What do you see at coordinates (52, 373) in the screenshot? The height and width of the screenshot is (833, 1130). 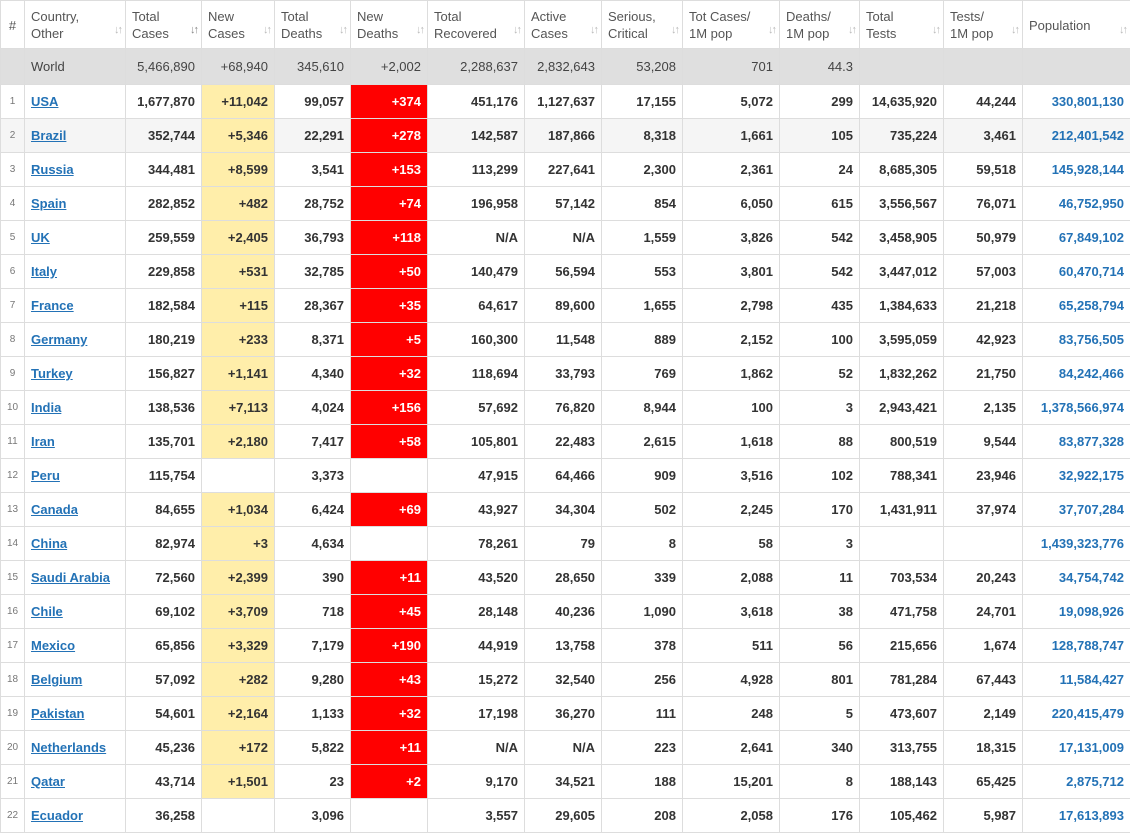 I see `country-link: Turkey` at bounding box center [52, 373].